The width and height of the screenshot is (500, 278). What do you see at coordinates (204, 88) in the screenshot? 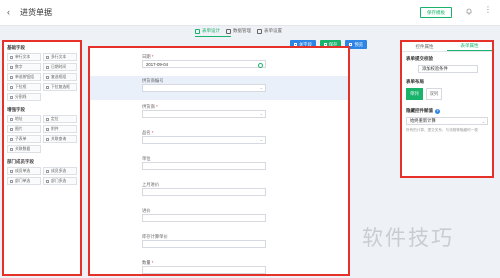
I see `supplier-code-select: ⌄` at bounding box center [204, 88].